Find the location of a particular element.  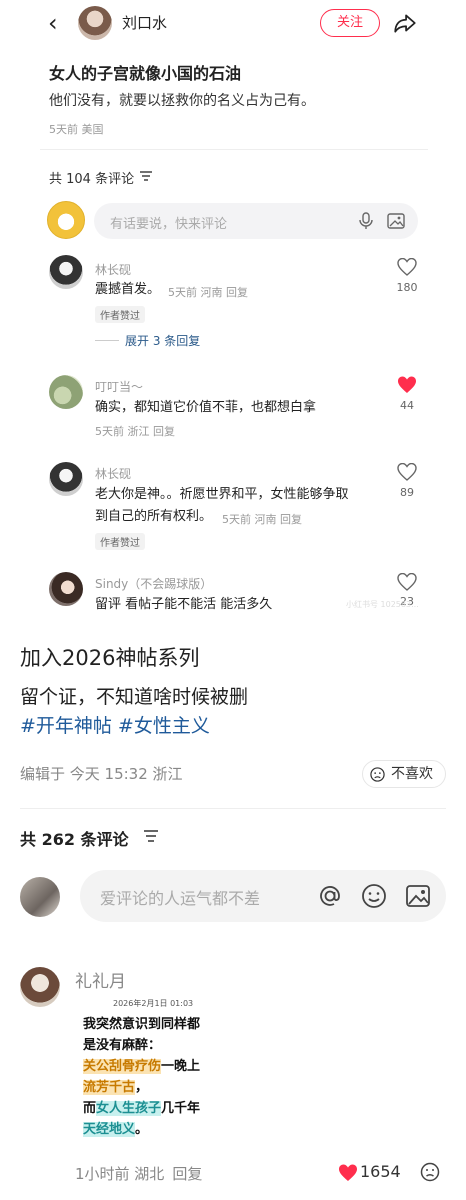

highlight: 流芳千古 is located at coordinates (109, 1087).